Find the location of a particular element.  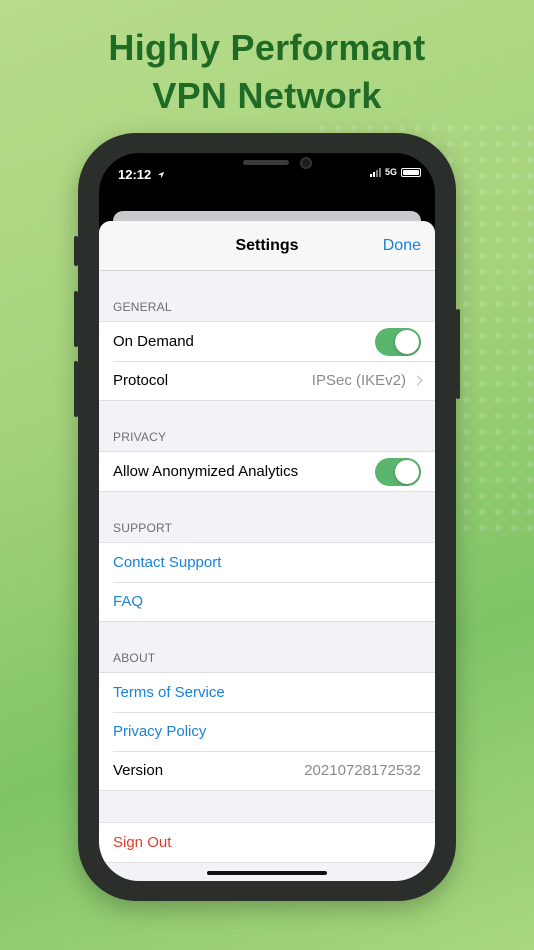

terms-row: Terms of Service is located at coordinates (267, 692).